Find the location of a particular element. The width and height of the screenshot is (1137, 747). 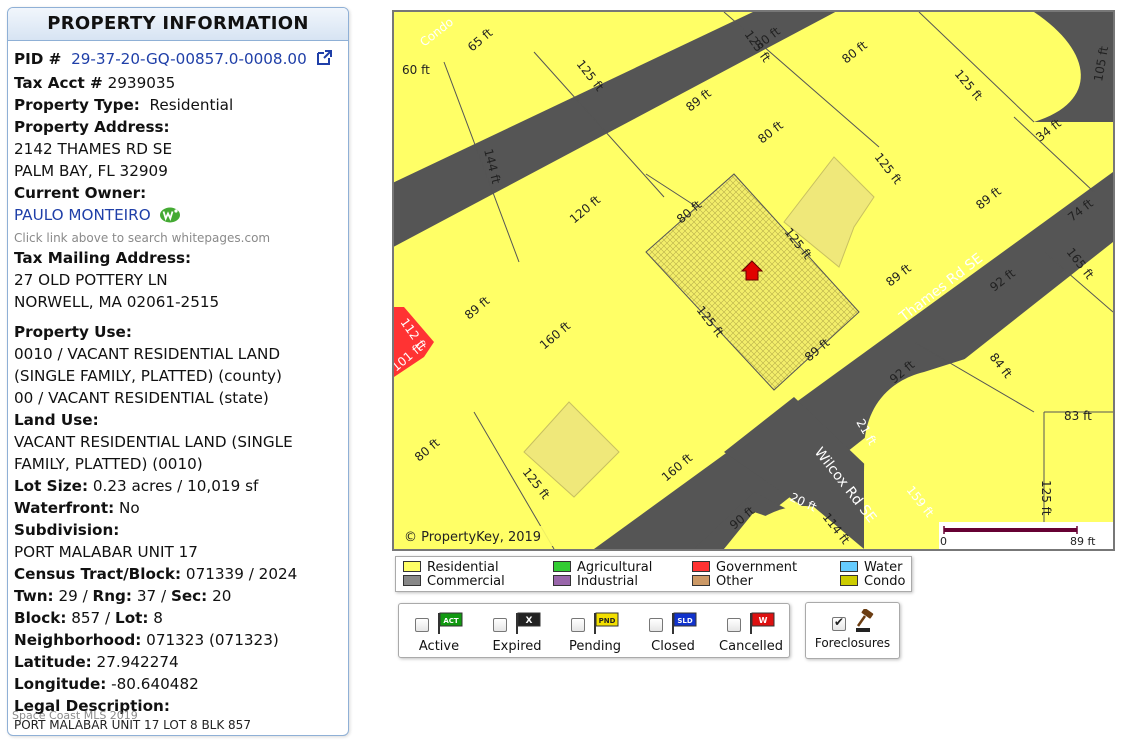

flag-expired-text: X is located at coordinates (529, 621).